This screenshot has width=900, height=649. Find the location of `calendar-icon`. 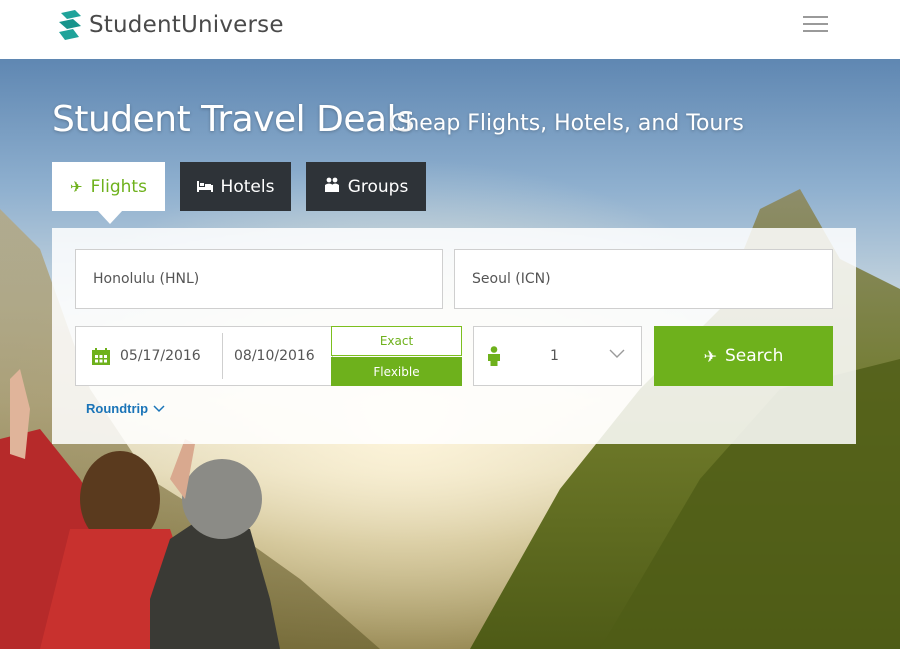

calendar-icon is located at coordinates (101, 356).